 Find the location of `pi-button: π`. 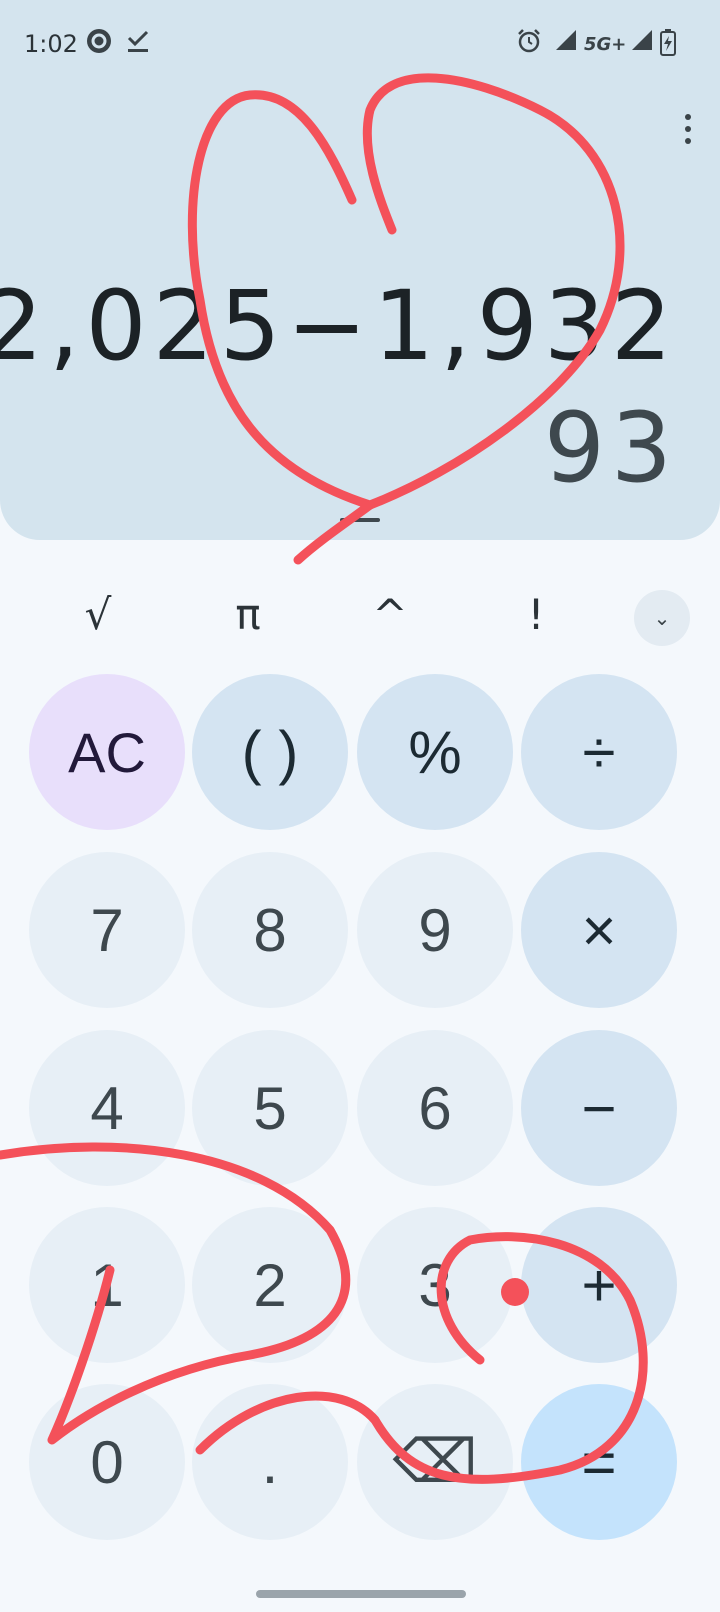

pi-button: π is located at coordinates (248, 614).